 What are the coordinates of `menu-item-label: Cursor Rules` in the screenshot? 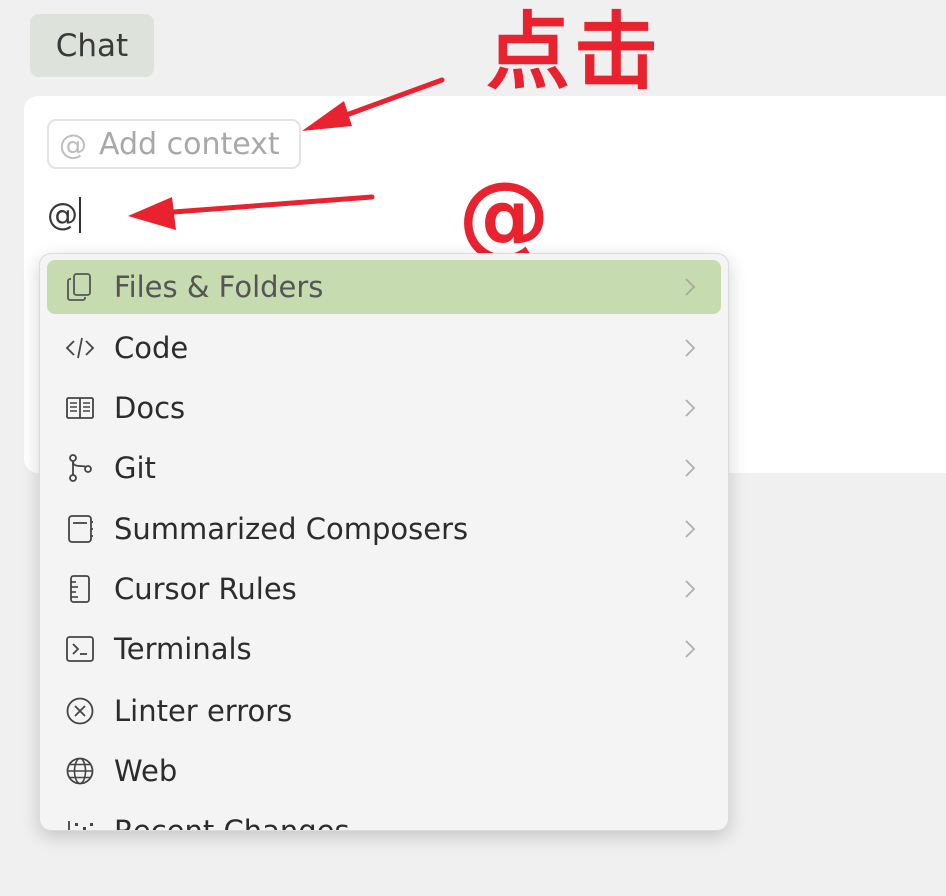 It's located at (205, 589).